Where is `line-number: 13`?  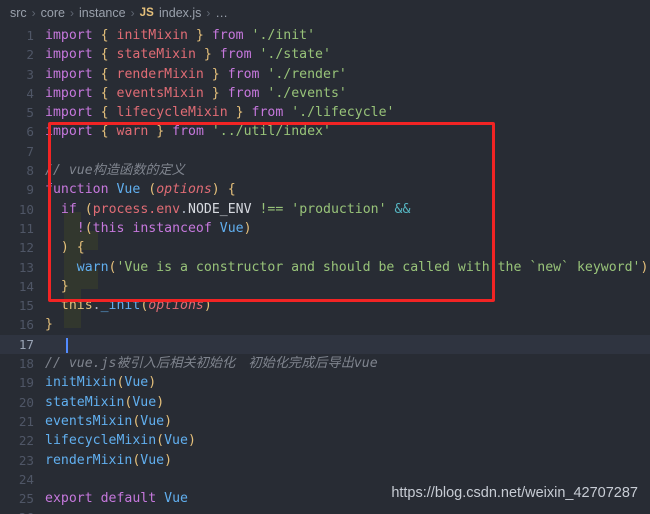
line-number: 13 is located at coordinates (26, 267).